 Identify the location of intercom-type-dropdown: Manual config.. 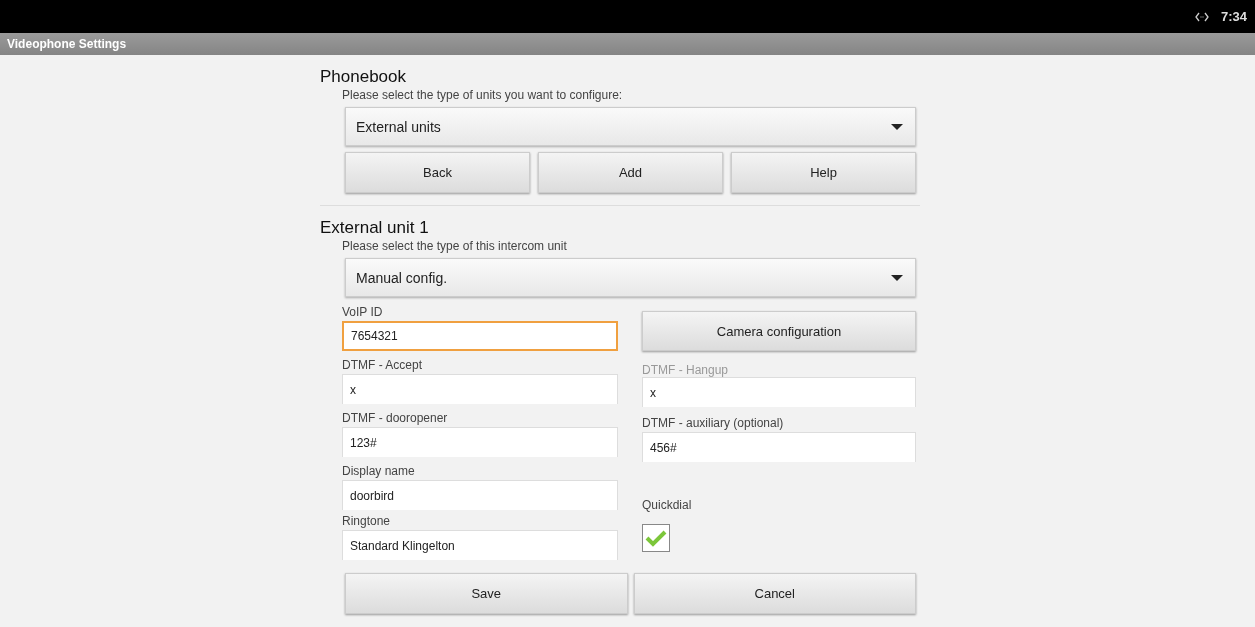
(630, 277).